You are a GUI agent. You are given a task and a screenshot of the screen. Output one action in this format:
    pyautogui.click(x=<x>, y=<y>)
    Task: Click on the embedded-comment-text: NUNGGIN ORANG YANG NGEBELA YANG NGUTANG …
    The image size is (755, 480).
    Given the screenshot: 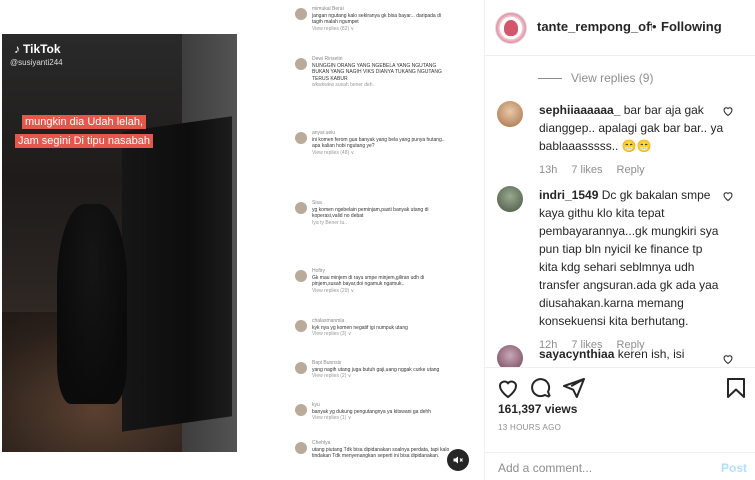 What is the action you would take?
    pyautogui.click(x=377, y=72)
    